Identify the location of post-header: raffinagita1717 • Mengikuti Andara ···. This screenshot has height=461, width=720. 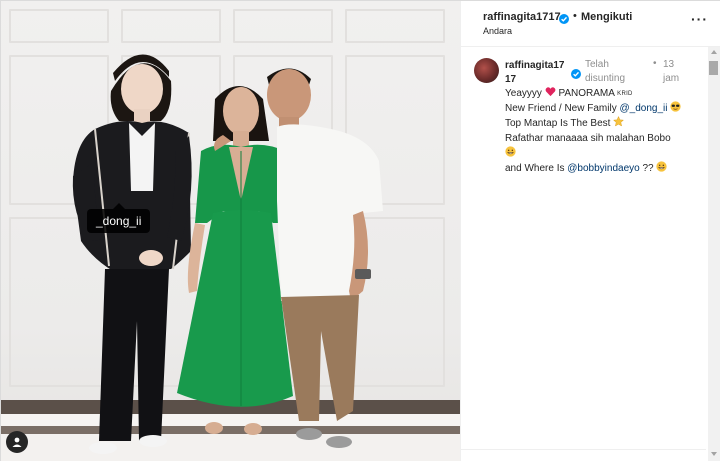
(590, 24).